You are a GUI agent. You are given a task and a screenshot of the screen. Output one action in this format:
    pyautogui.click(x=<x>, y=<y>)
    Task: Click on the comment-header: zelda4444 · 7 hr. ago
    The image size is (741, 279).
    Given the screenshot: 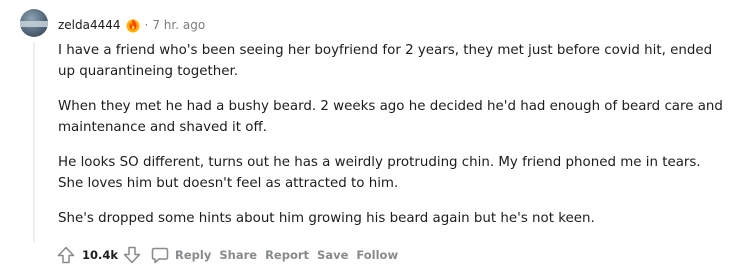 What is the action you would take?
    pyautogui.click(x=131, y=25)
    